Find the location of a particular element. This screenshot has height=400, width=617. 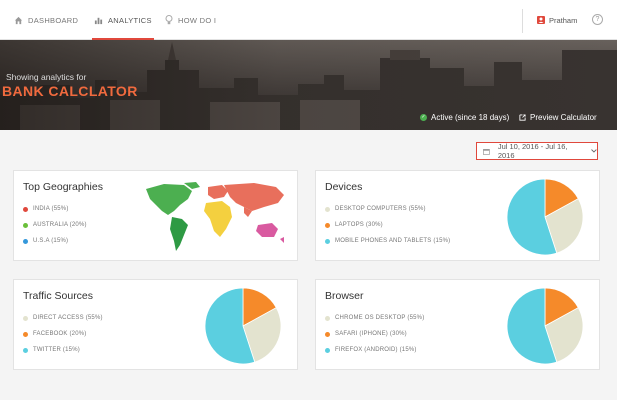

legend-item: SAFARI (IPHONE) (30%) is located at coordinates (374, 334).